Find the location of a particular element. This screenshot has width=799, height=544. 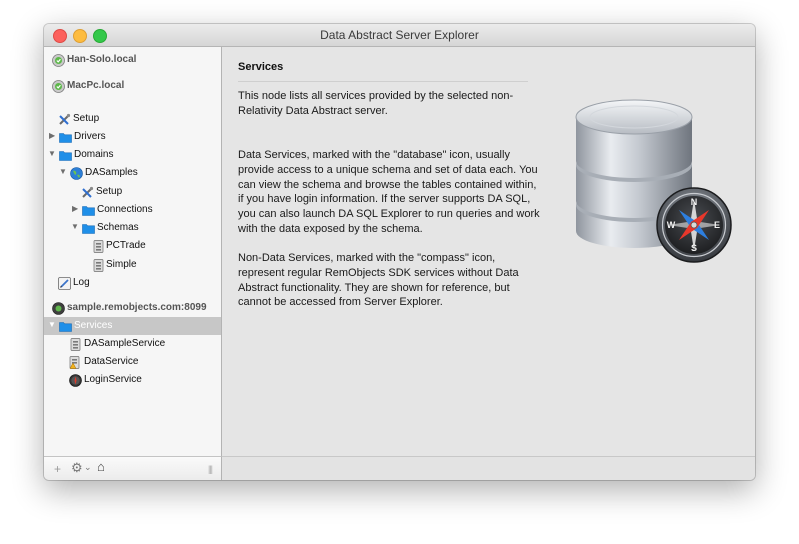

log-icon is located at coordinates (64, 283).